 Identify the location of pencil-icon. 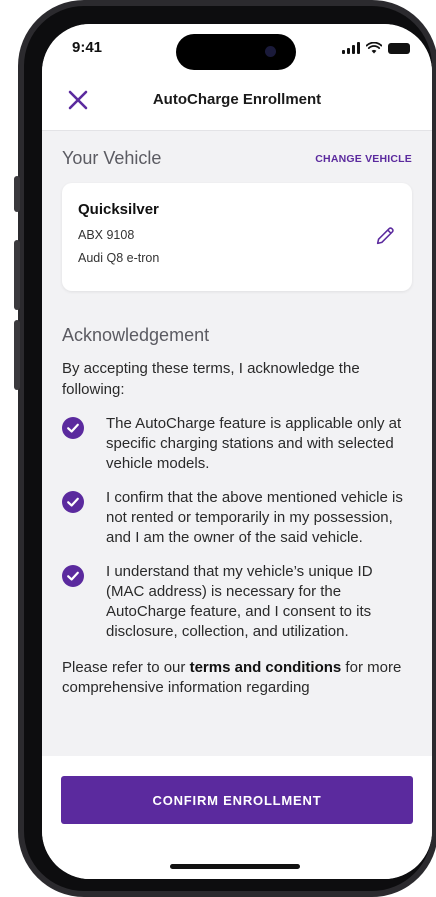
(385, 236).